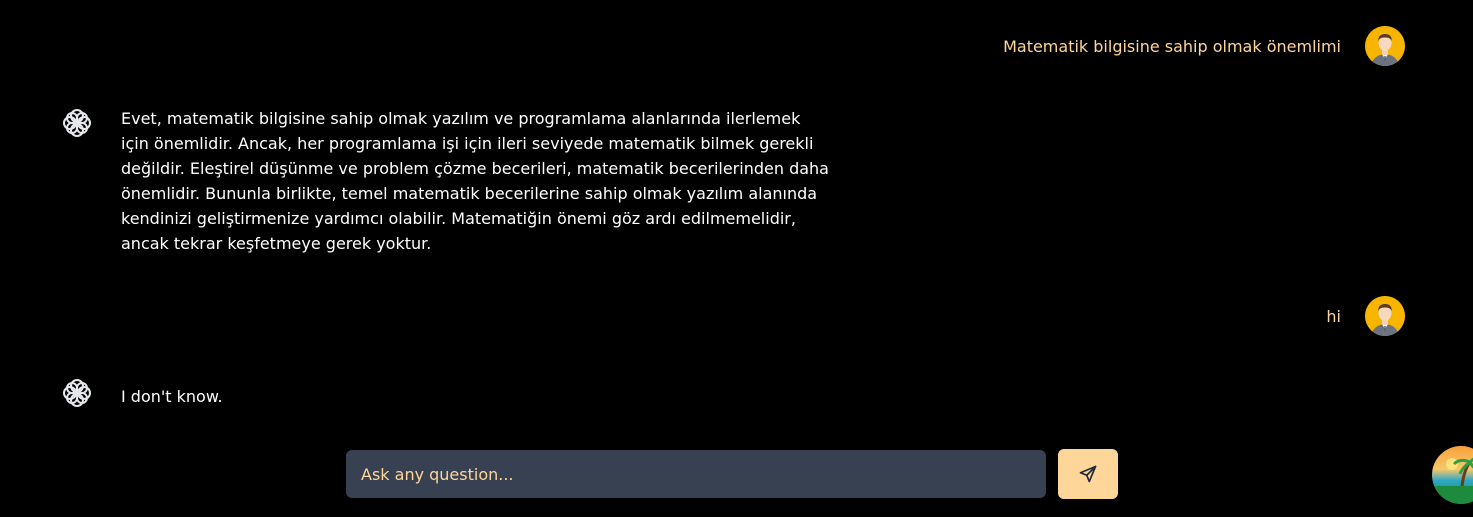 The width and height of the screenshot is (1473, 517). Describe the element at coordinates (1172, 46) in the screenshot. I see `user-message-text: Matematik bilgisine sahip olmak önemlimi` at that location.